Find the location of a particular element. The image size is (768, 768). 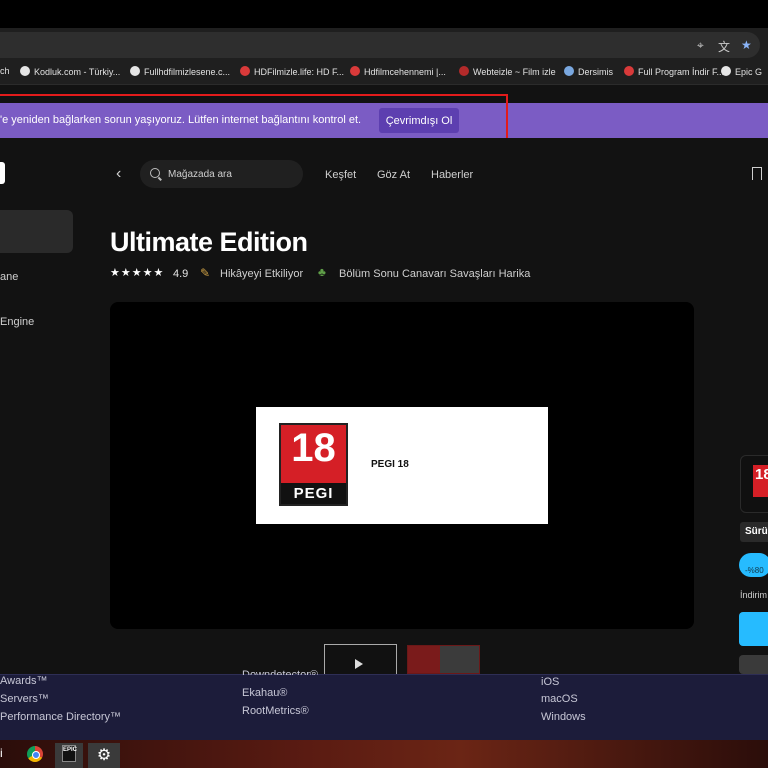

add-to-cart-button is located at coordinates (753, 664).